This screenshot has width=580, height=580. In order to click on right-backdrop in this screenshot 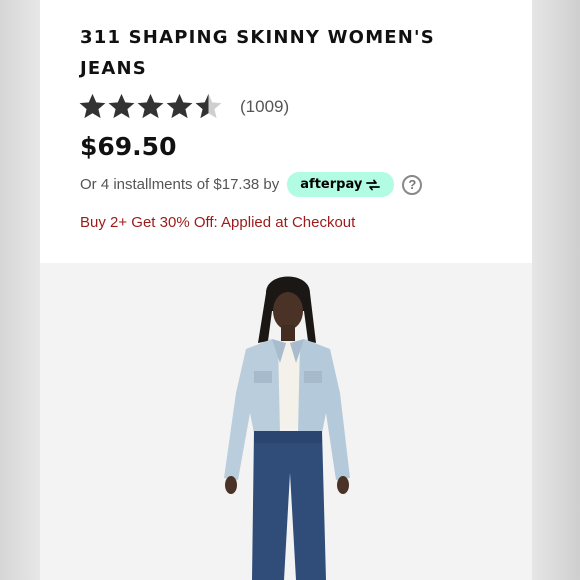, I will do `click(556, 290)`.